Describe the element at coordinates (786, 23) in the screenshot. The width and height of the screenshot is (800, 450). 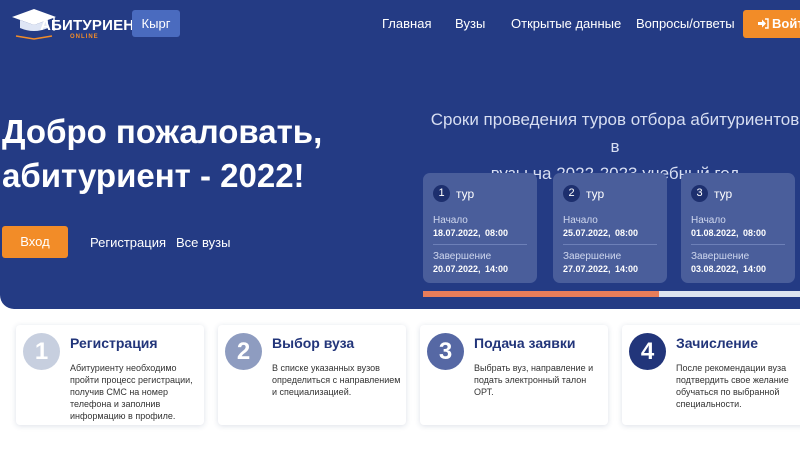
I see `login-button-label: Войти` at that location.